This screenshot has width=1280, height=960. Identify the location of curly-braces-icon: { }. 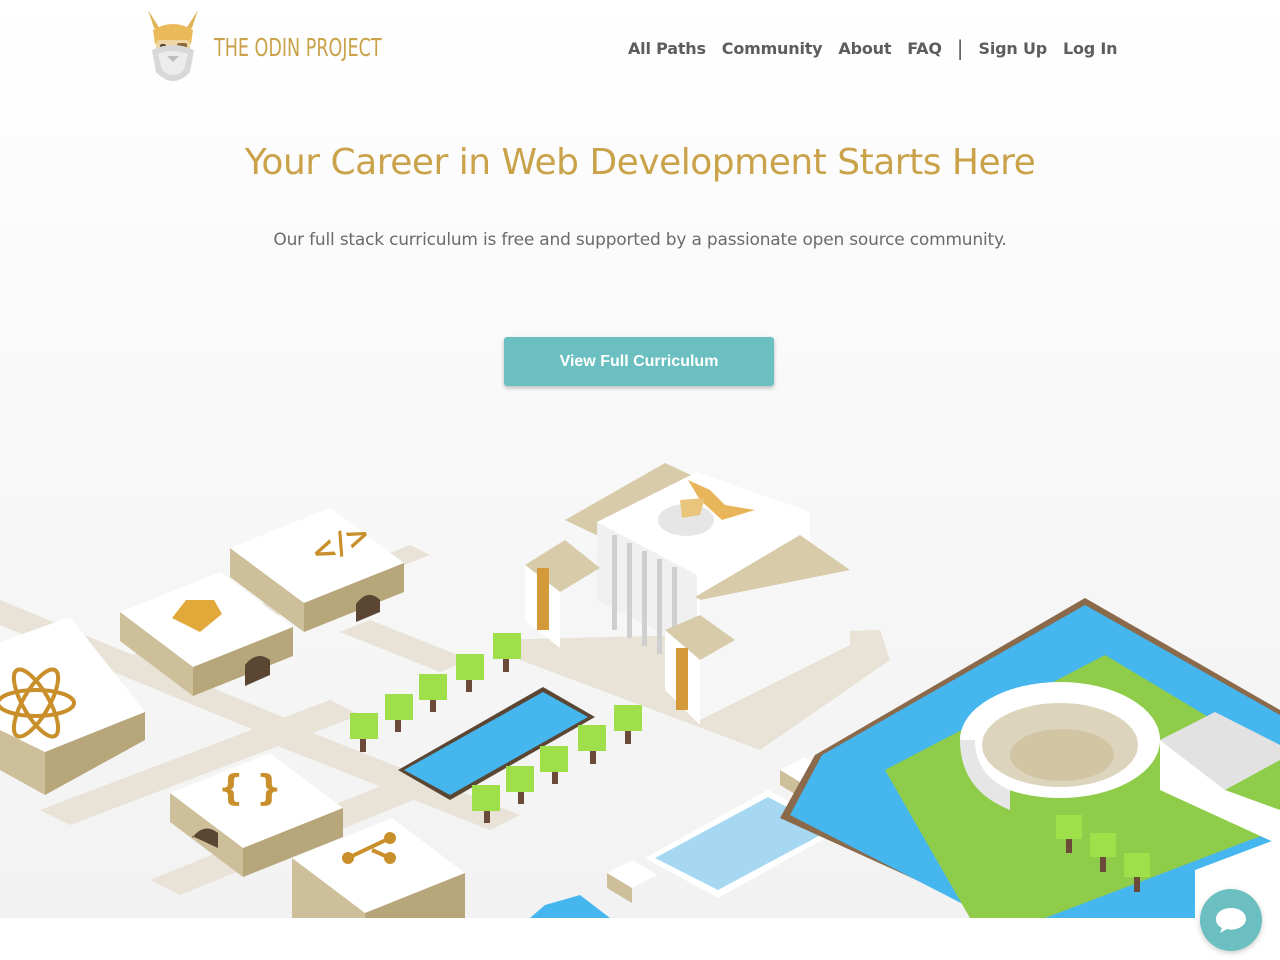
(250, 788).